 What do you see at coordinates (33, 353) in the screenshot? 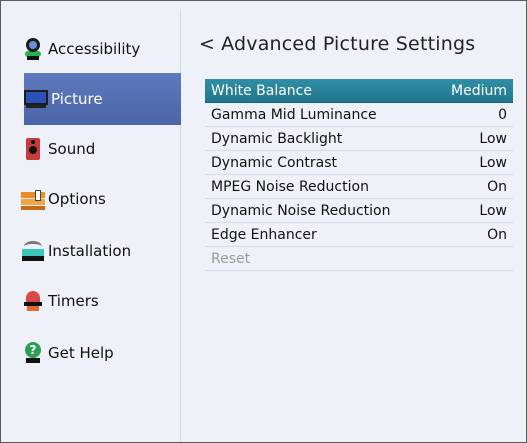
I see `get-help-icon: ?` at bounding box center [33, 353].